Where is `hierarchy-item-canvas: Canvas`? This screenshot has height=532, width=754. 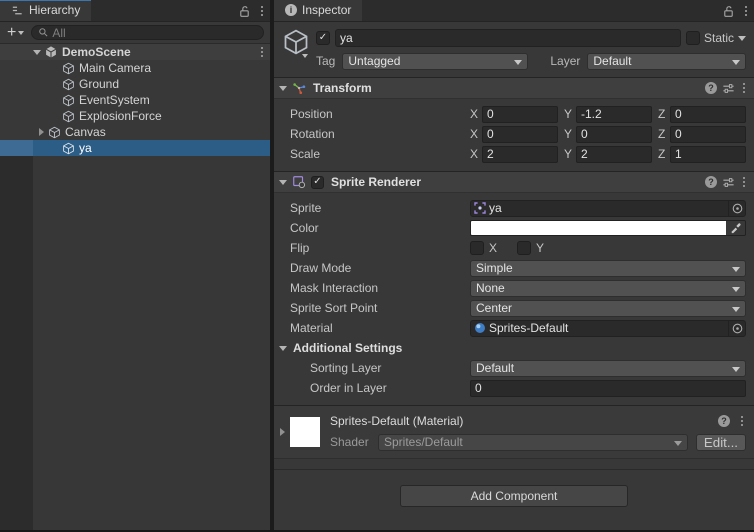
hierarchy-item-canvas: Canvas is located at coordinates (135, 132).